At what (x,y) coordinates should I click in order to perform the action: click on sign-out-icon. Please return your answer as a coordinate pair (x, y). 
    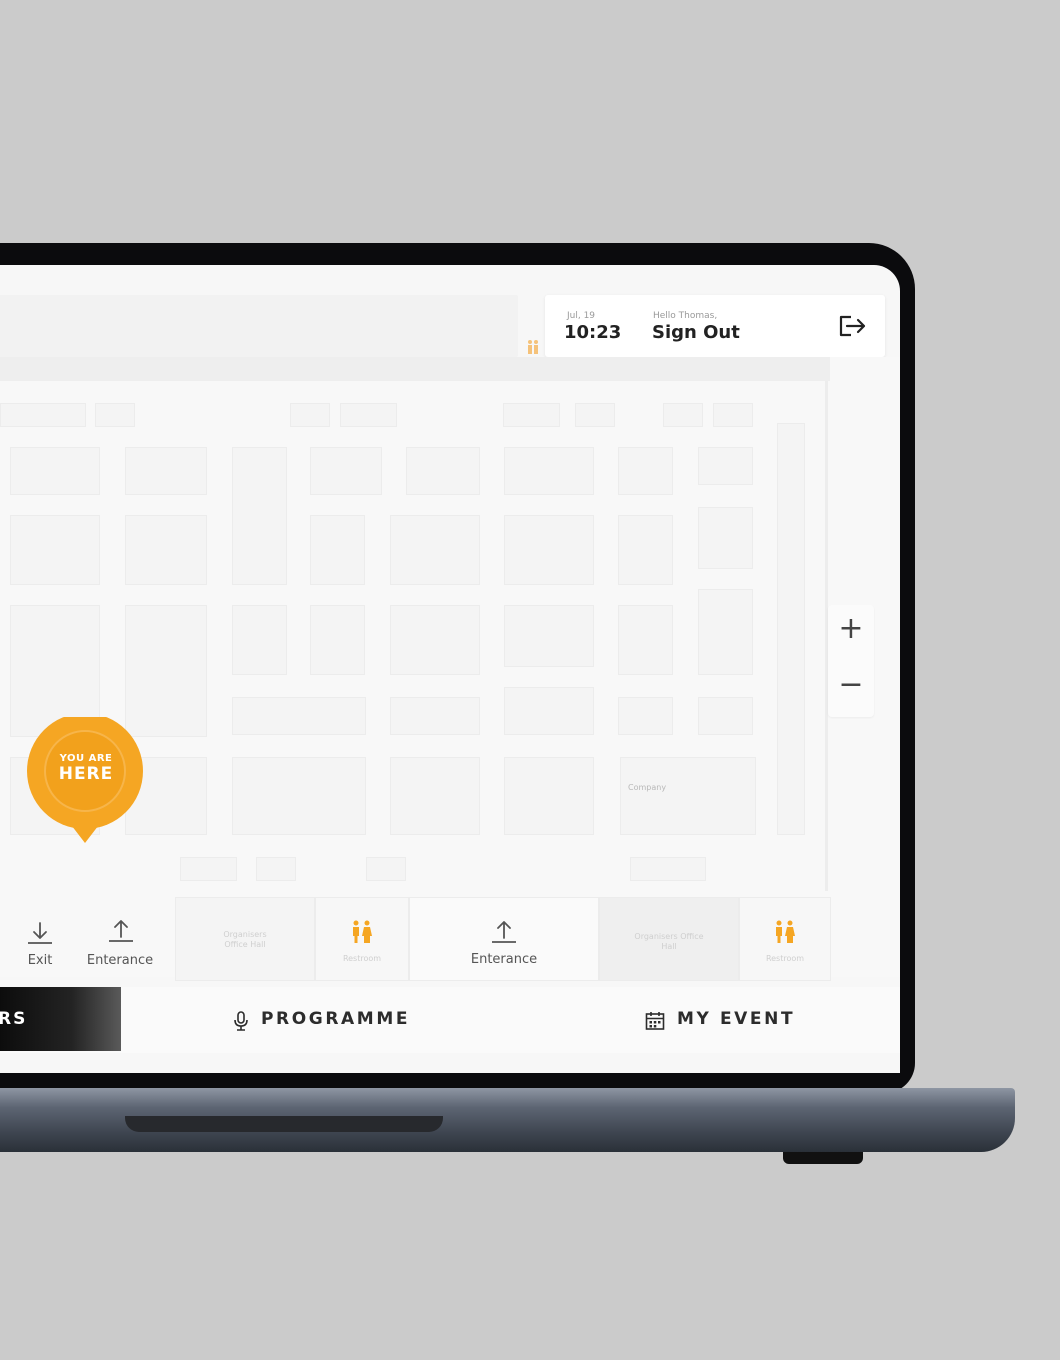
    Looking at the image, I should click on (852, 326).